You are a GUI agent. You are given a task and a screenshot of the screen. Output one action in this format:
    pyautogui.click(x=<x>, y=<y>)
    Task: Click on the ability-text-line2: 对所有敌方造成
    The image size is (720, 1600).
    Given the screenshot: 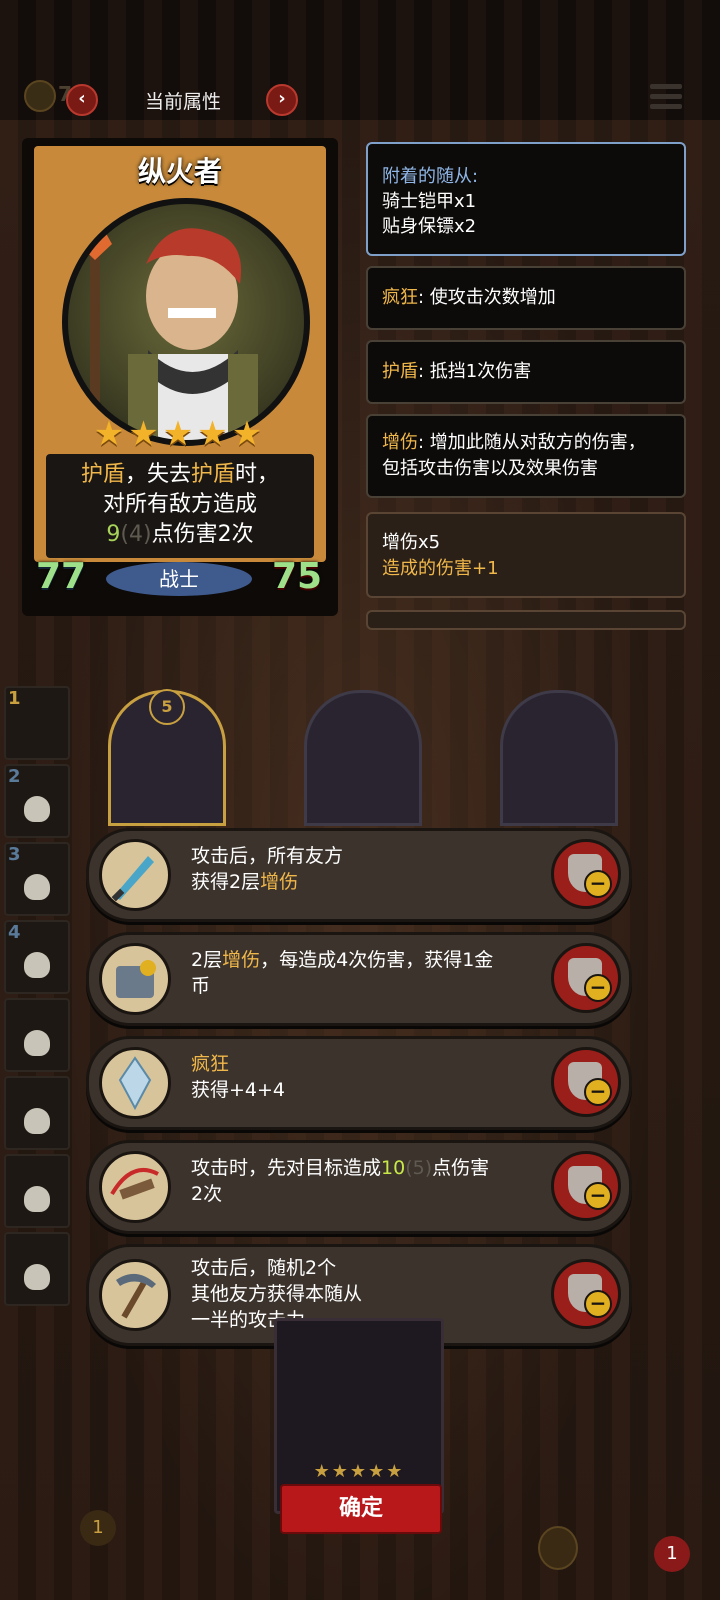 What is the action you would take?
    pyautogui.click(x=179, y=504)
    